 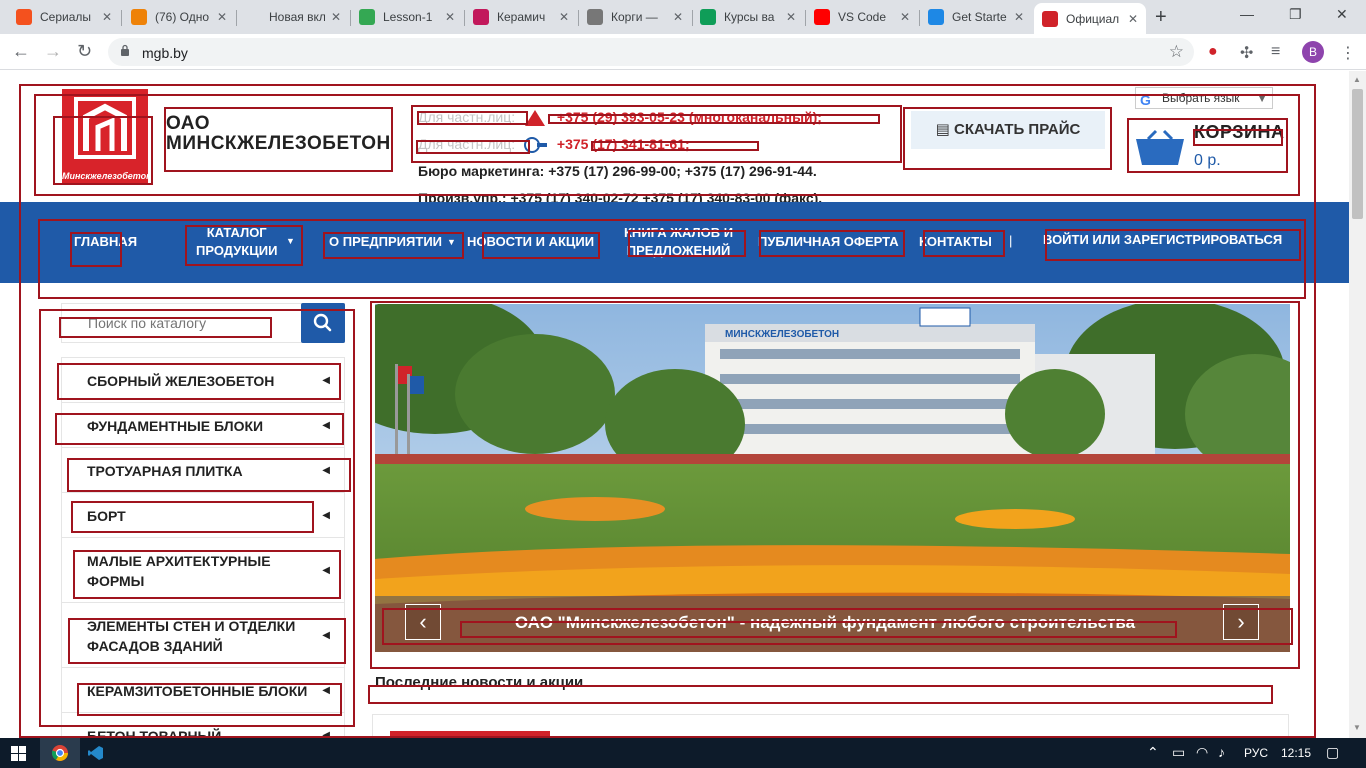 What do you see at coordinates (1161, 17) in the screenshot?
I see `new-tab-button: +` at bounding box center [1161, 17].